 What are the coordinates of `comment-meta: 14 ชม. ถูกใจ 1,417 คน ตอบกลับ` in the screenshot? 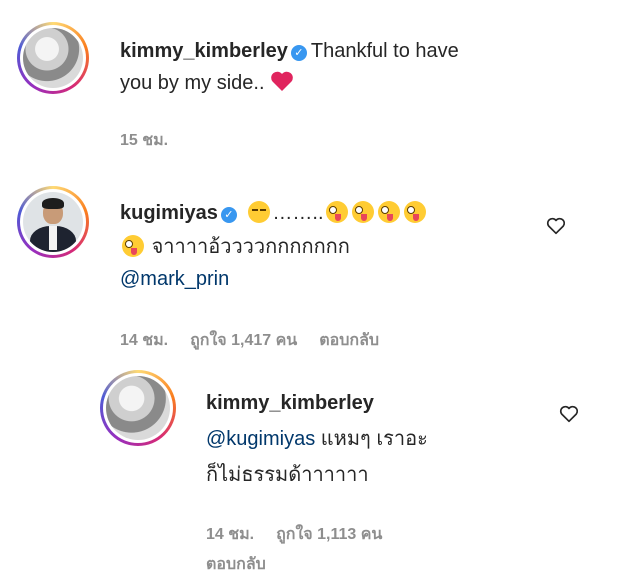 It's located at (260, 340).